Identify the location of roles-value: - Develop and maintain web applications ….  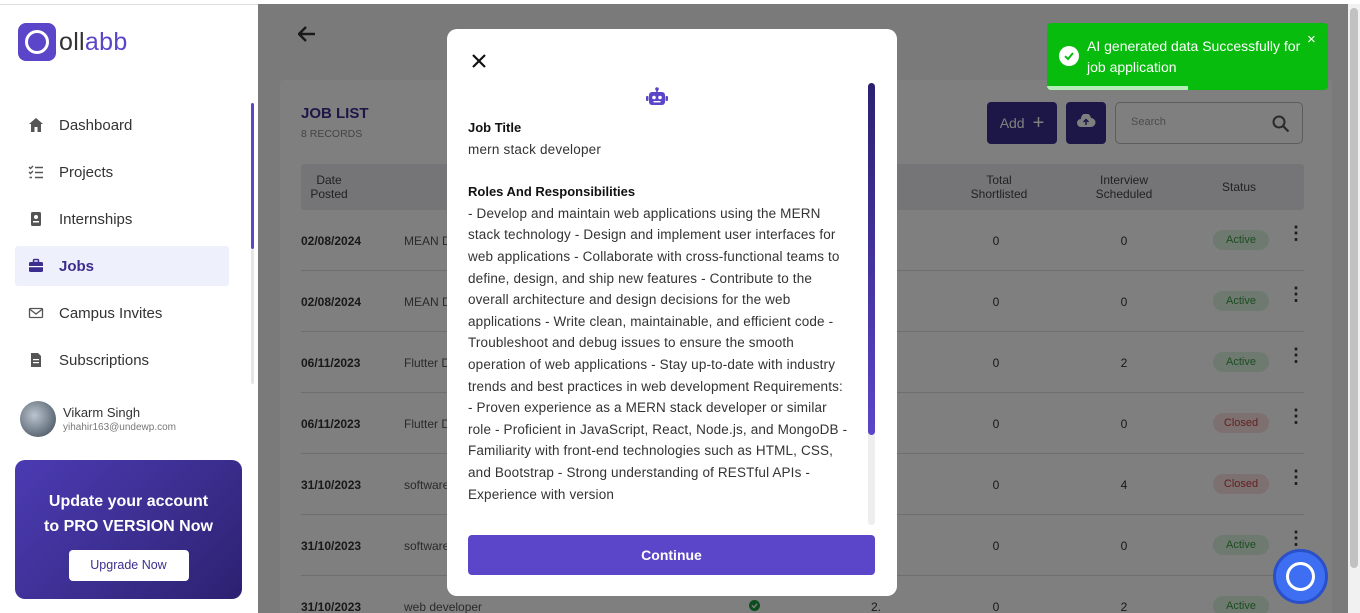
(658, 354).